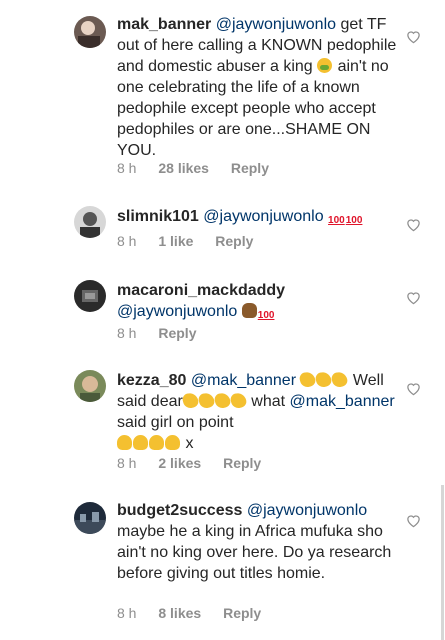 This screenshot has width=445, height=640. What do you see at coordinates (158, 216) in the screenshot?
I see `username: slimnik101` at bounding box center [158, 216].